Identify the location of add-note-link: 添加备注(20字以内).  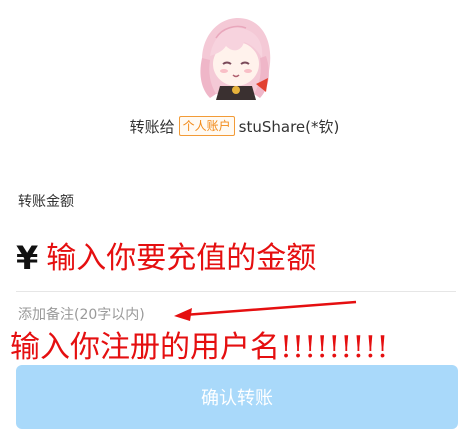
(81, 314).